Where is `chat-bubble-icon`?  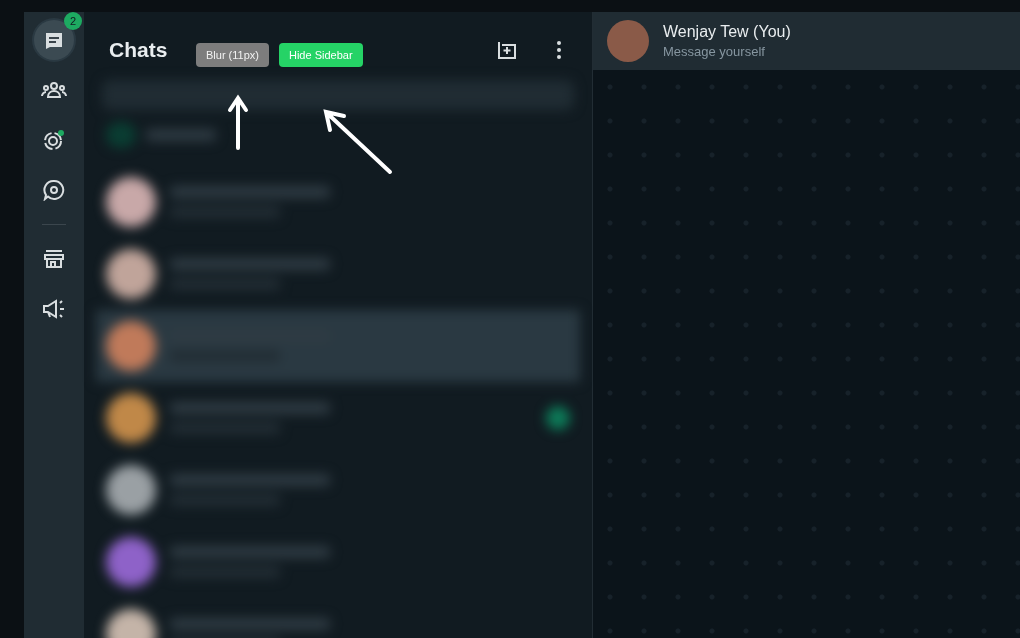
chat-bubble-icon is located at coordinates (54, 190).